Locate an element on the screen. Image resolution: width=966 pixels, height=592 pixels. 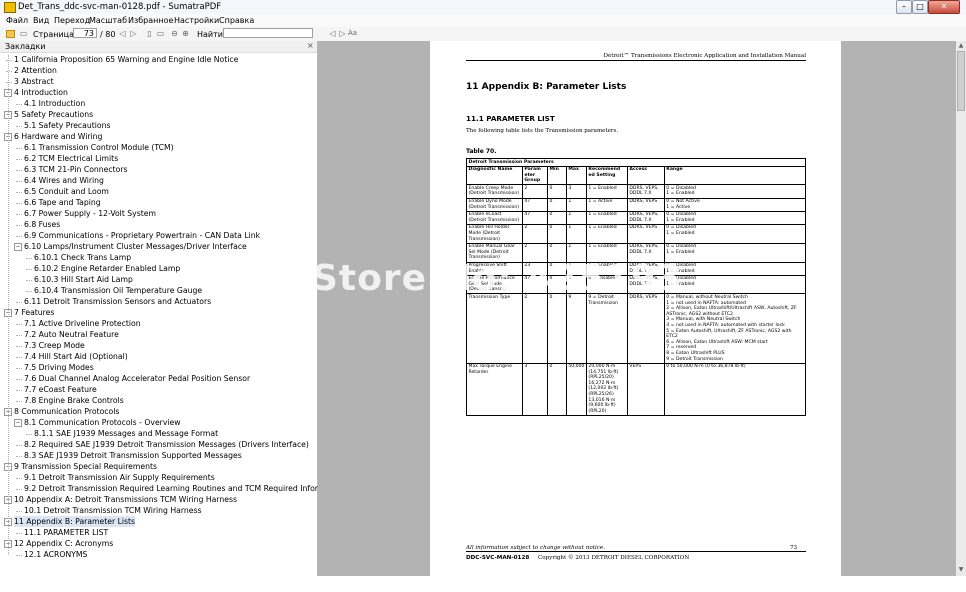
bookmark-item: 12 Appendix C: Acronyms is located at coordinates (63, 543).